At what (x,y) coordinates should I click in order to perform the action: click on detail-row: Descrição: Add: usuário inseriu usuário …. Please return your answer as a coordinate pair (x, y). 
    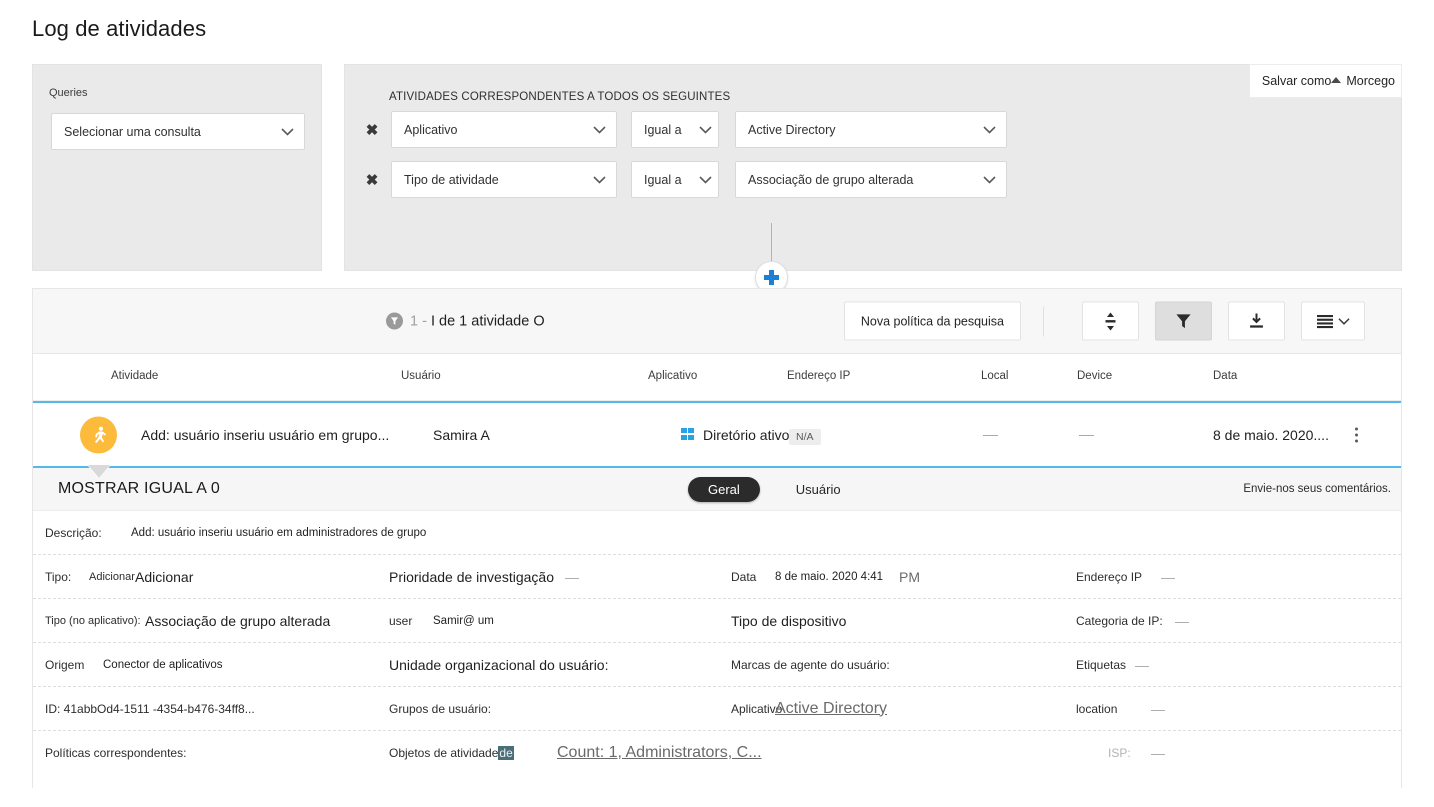
    Looking at the image, I should click on (717, 533).